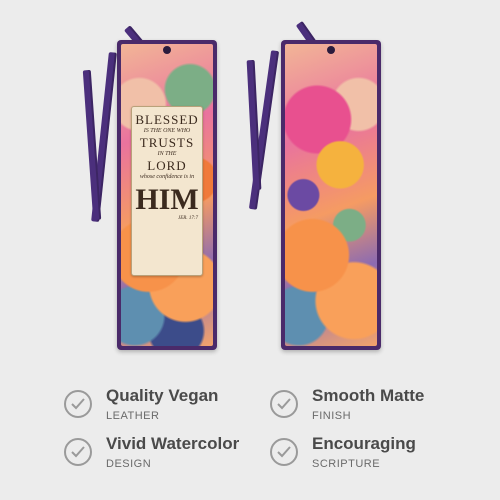 The height and width of the screenshot is (500, 500). What do you see at coordinates (133, 416) in the screenshot?
I see `feature-subtitle: LEATHER` at bounding box center [133, 416].